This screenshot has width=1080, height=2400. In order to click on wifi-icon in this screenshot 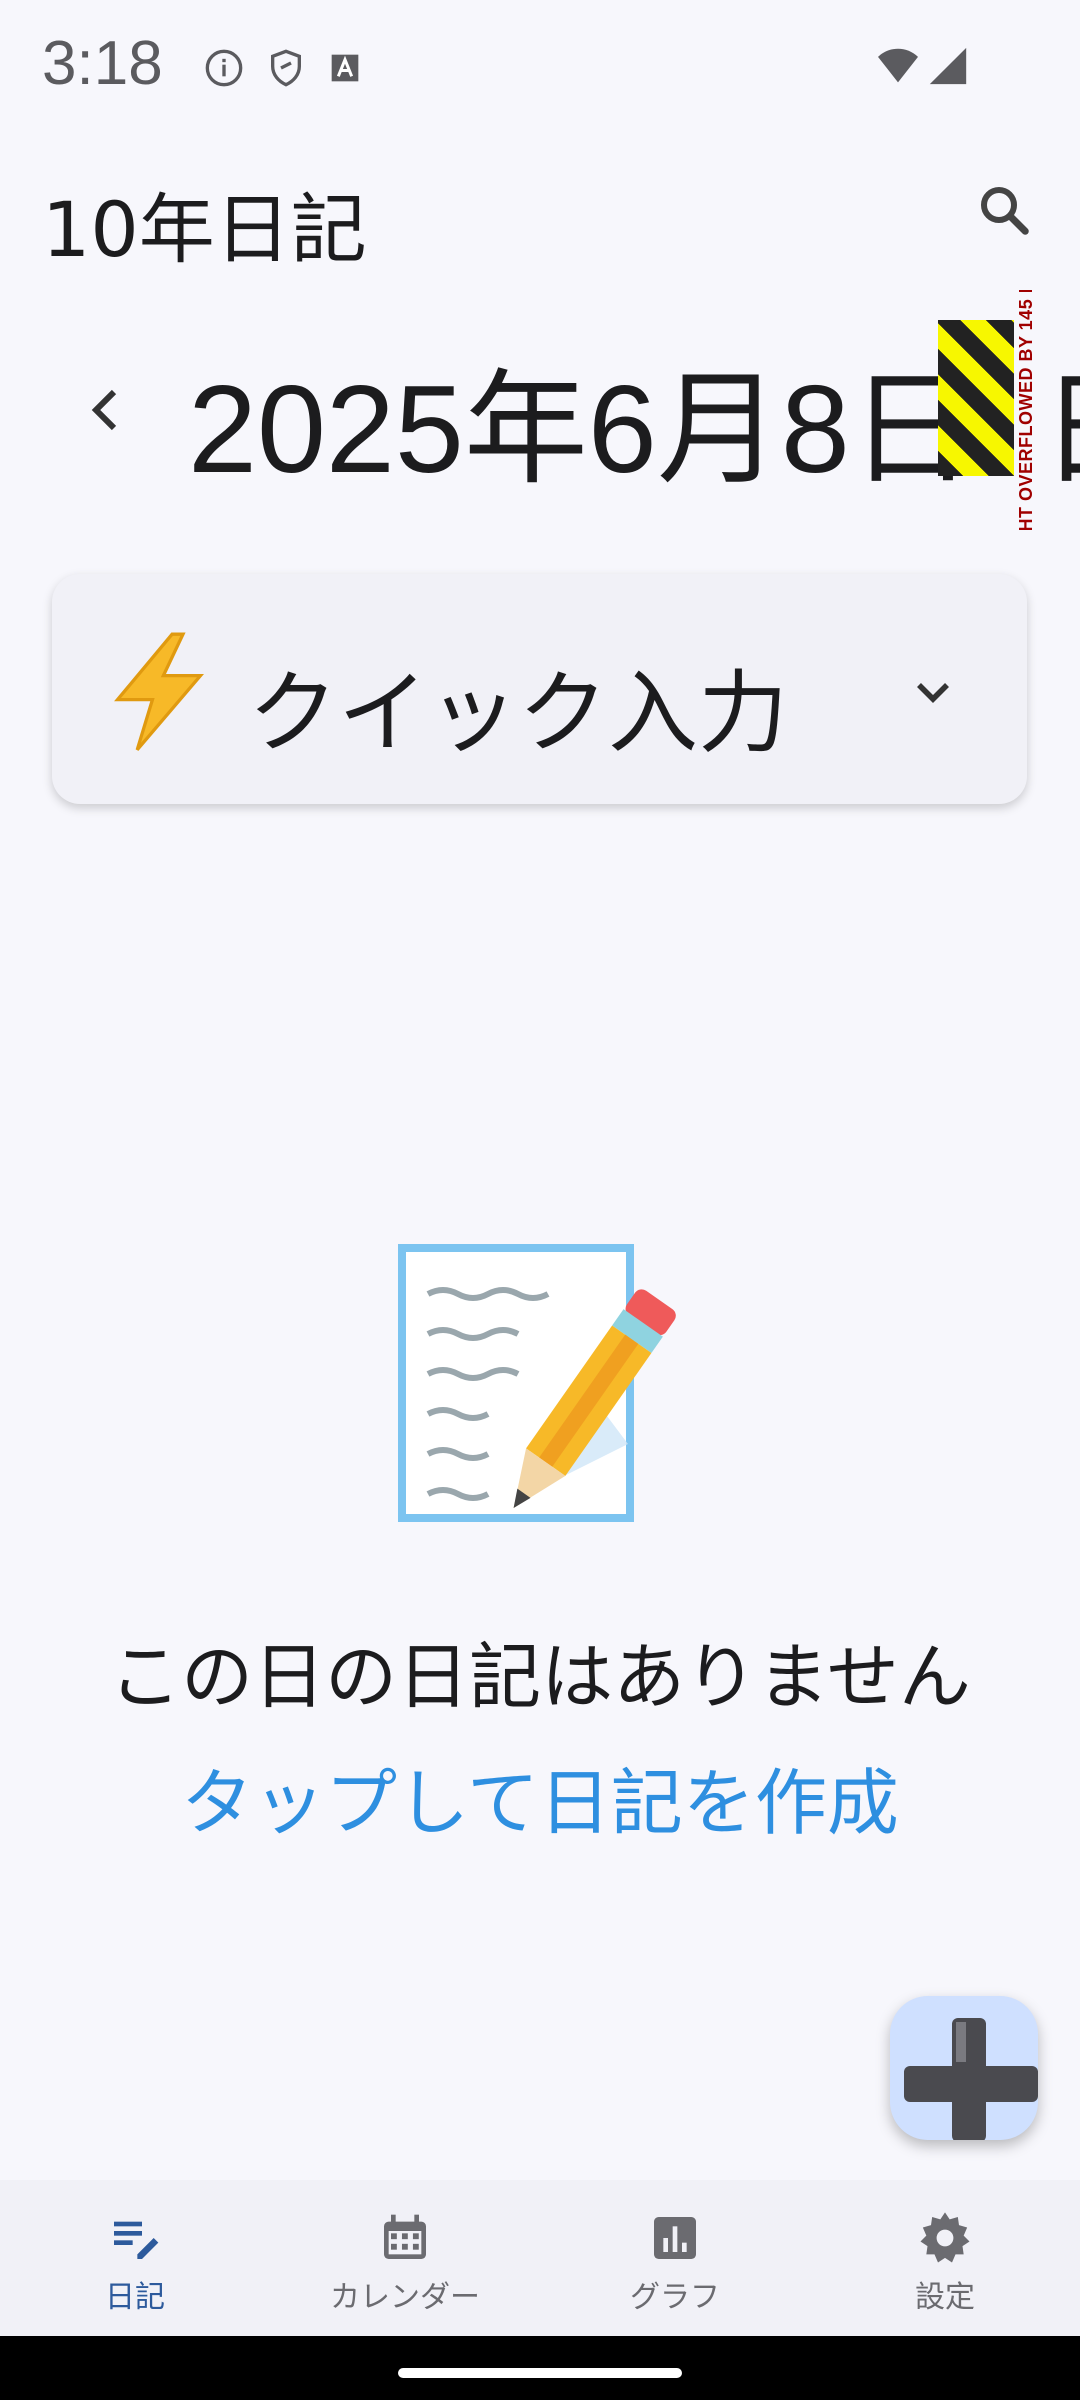, I will do `click(898, 65)`.